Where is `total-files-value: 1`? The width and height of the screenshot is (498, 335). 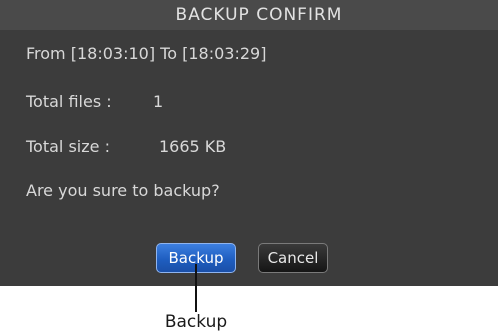 total-files-value: 1 is located at coordinates (158, 101).